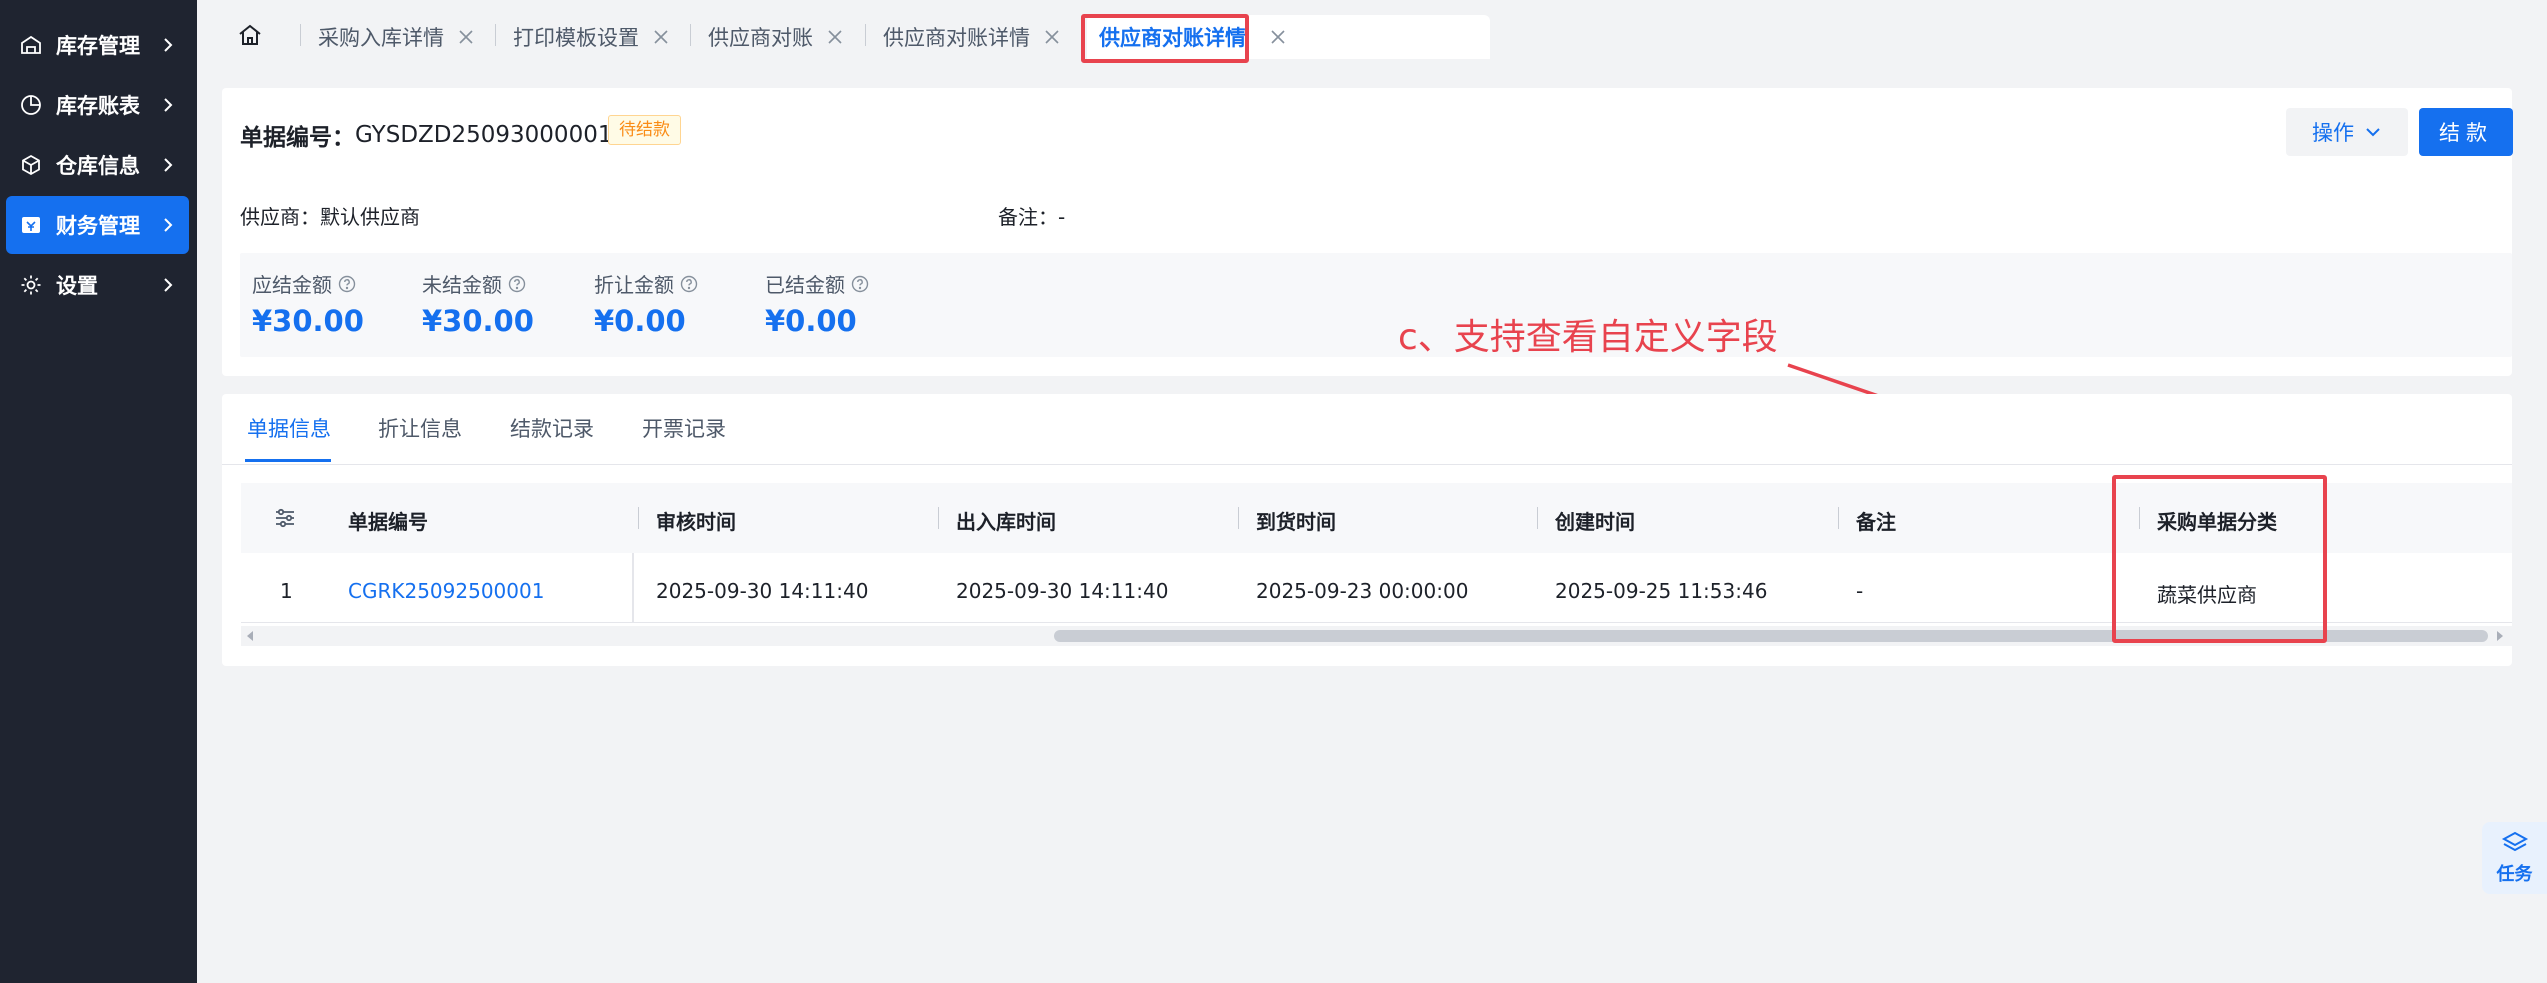  What do you see at coordinates (98, 491) in the screenshot?
I see `sidebar: 库存管理 库存账表 仓库信息 财务管理 设置` at bounding box center [98, 491].